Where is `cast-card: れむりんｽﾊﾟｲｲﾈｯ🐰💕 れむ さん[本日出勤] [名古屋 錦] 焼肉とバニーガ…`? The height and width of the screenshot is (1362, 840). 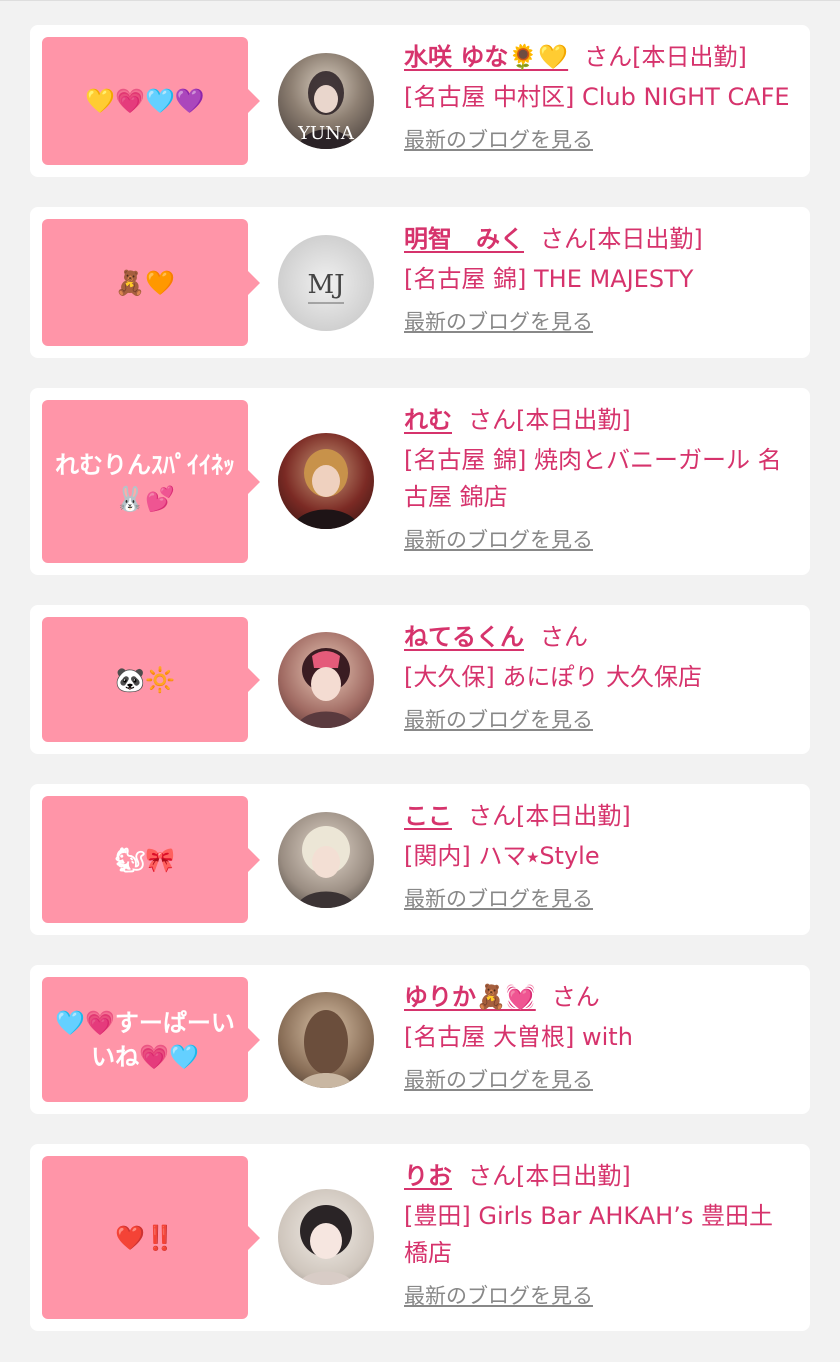 cast-card: れむりんｽﾊﾟｲｲﾈｯ🐰💕 れむ さん[本日出勤] [名古屋 錦] 焼肉とバニーガ… is located at coordinates (420, 481).